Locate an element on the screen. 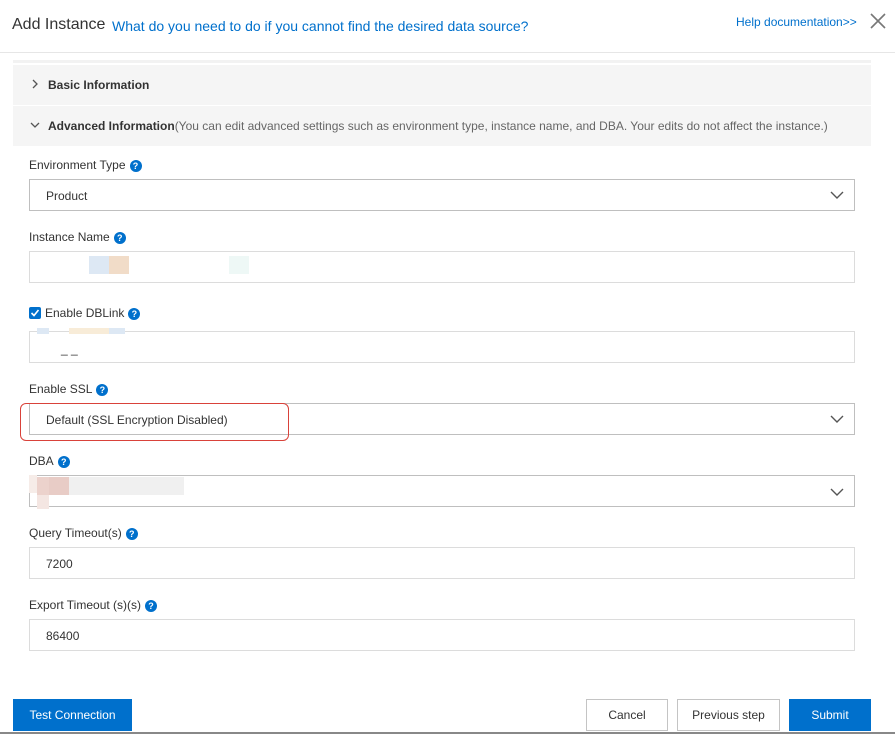  section-basic-label: Basic Information is located at coordinates (99, 85).